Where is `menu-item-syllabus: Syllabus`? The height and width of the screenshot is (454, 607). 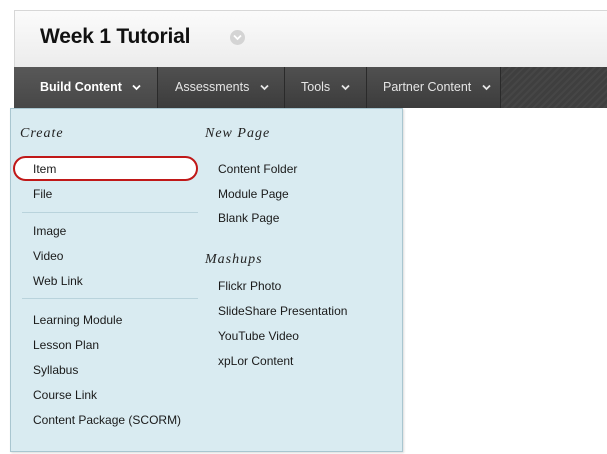 menu-item-syllabus: Syllabus is located at coordinates (55, 370).